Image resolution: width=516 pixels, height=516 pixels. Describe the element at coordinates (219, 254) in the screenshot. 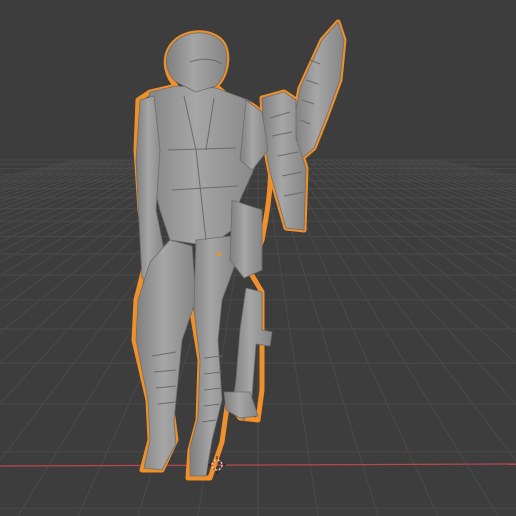

I see `object-origin-dot` at that location.